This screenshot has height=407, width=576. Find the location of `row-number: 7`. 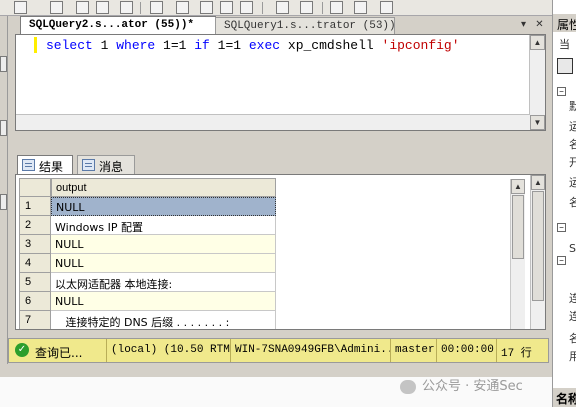

row-number: 7 is located at coordinates (35, 320).